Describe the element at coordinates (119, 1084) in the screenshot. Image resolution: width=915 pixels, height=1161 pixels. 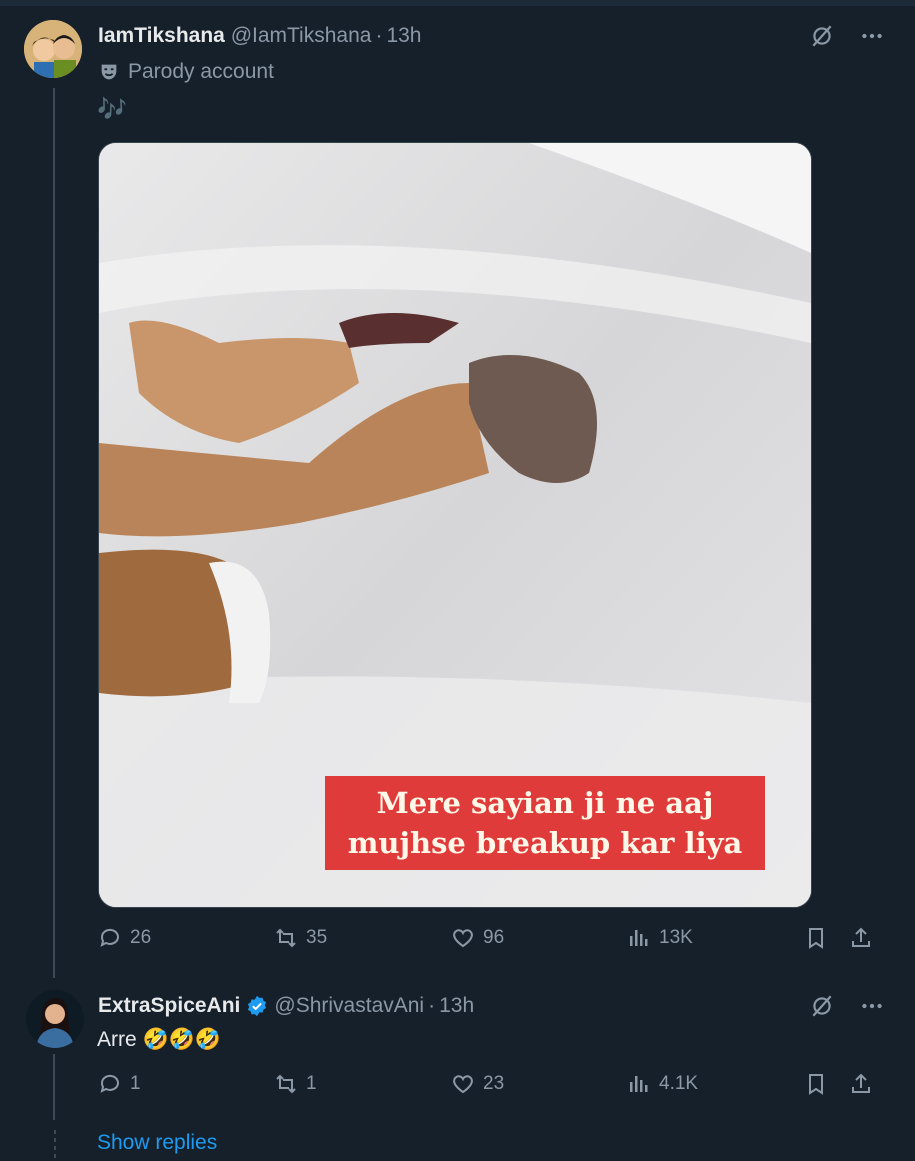
I see `reply-button: 1` at that location.